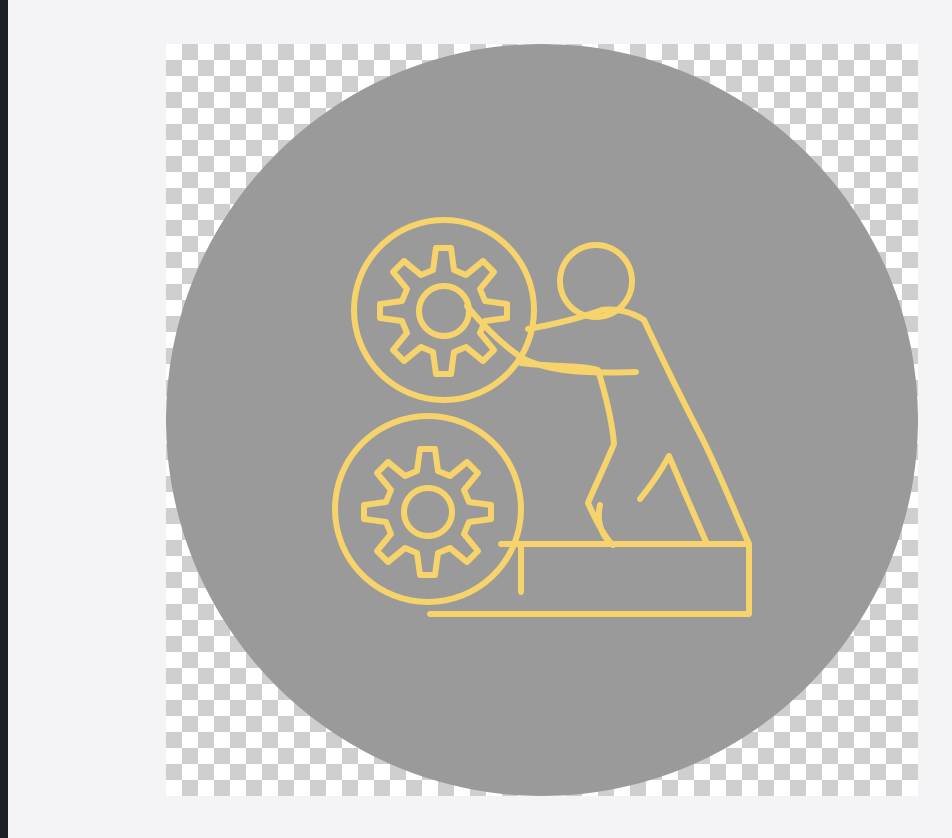 Image resolution: width=952 pixels, height=838 pixels. What do you see at coordinates (4, 419) in the screenshot?
I see `window-left-edge` at bounding box center [4, 419].